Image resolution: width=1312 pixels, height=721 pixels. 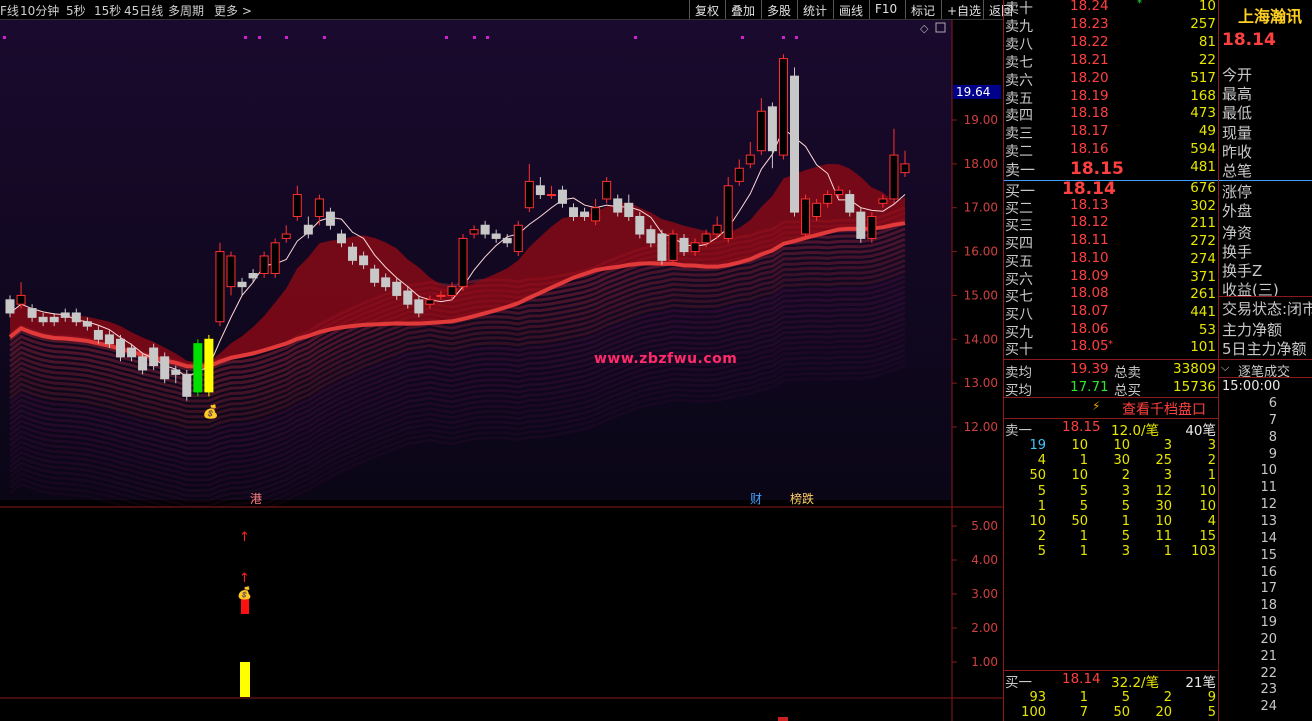 I want to click on queue-order-size: 10, so click(x=1079, y=476).